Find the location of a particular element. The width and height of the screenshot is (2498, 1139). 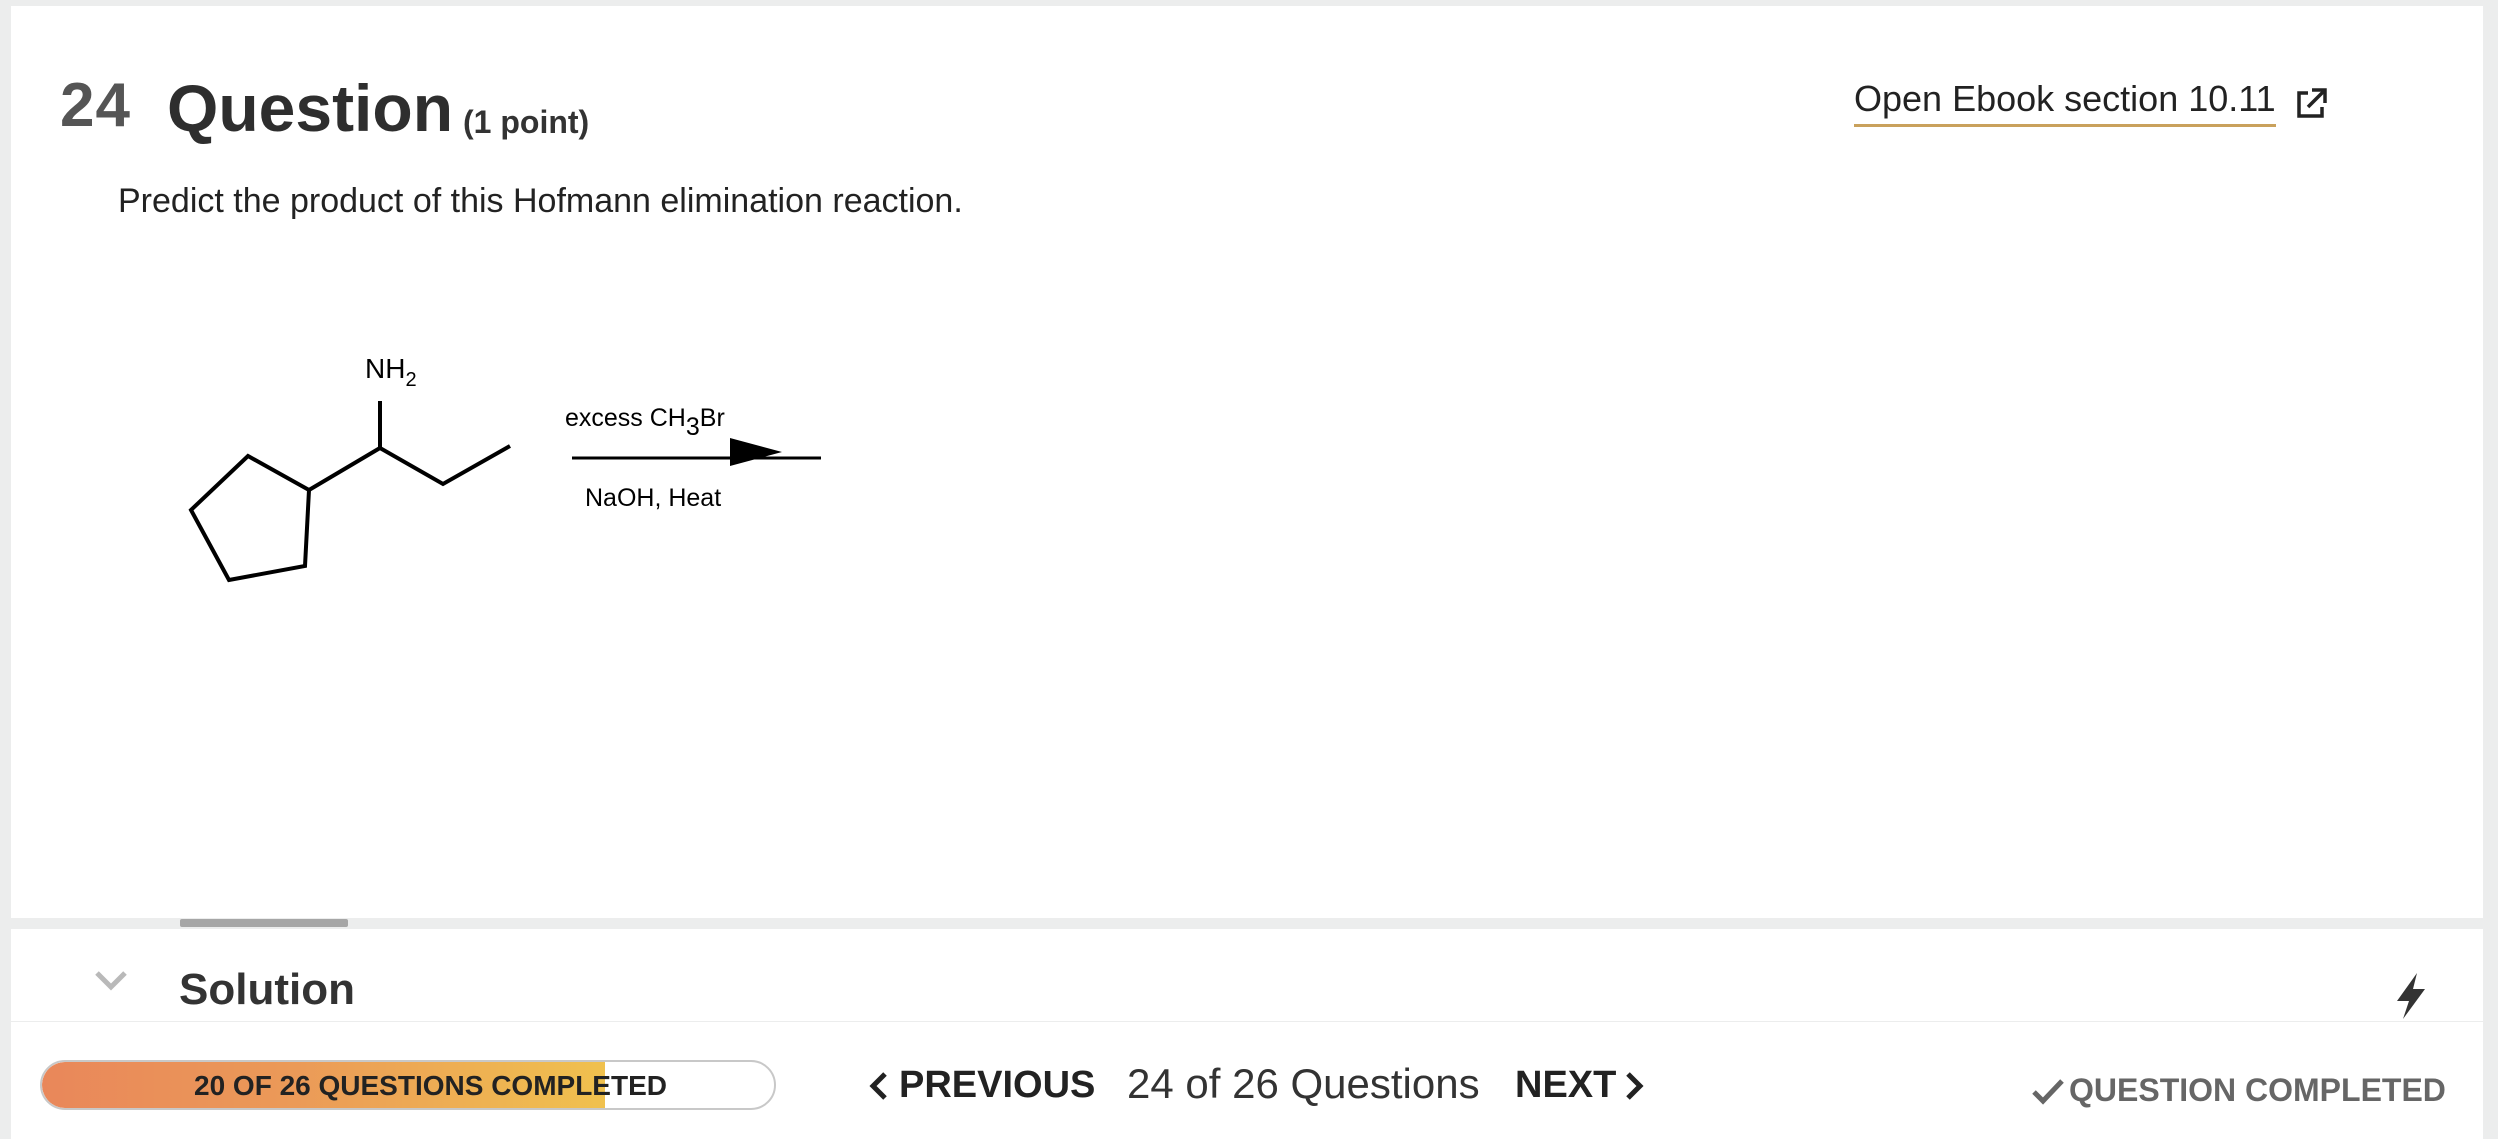

previous-button: PREVIOUS is located at coordinates (982, 1085).